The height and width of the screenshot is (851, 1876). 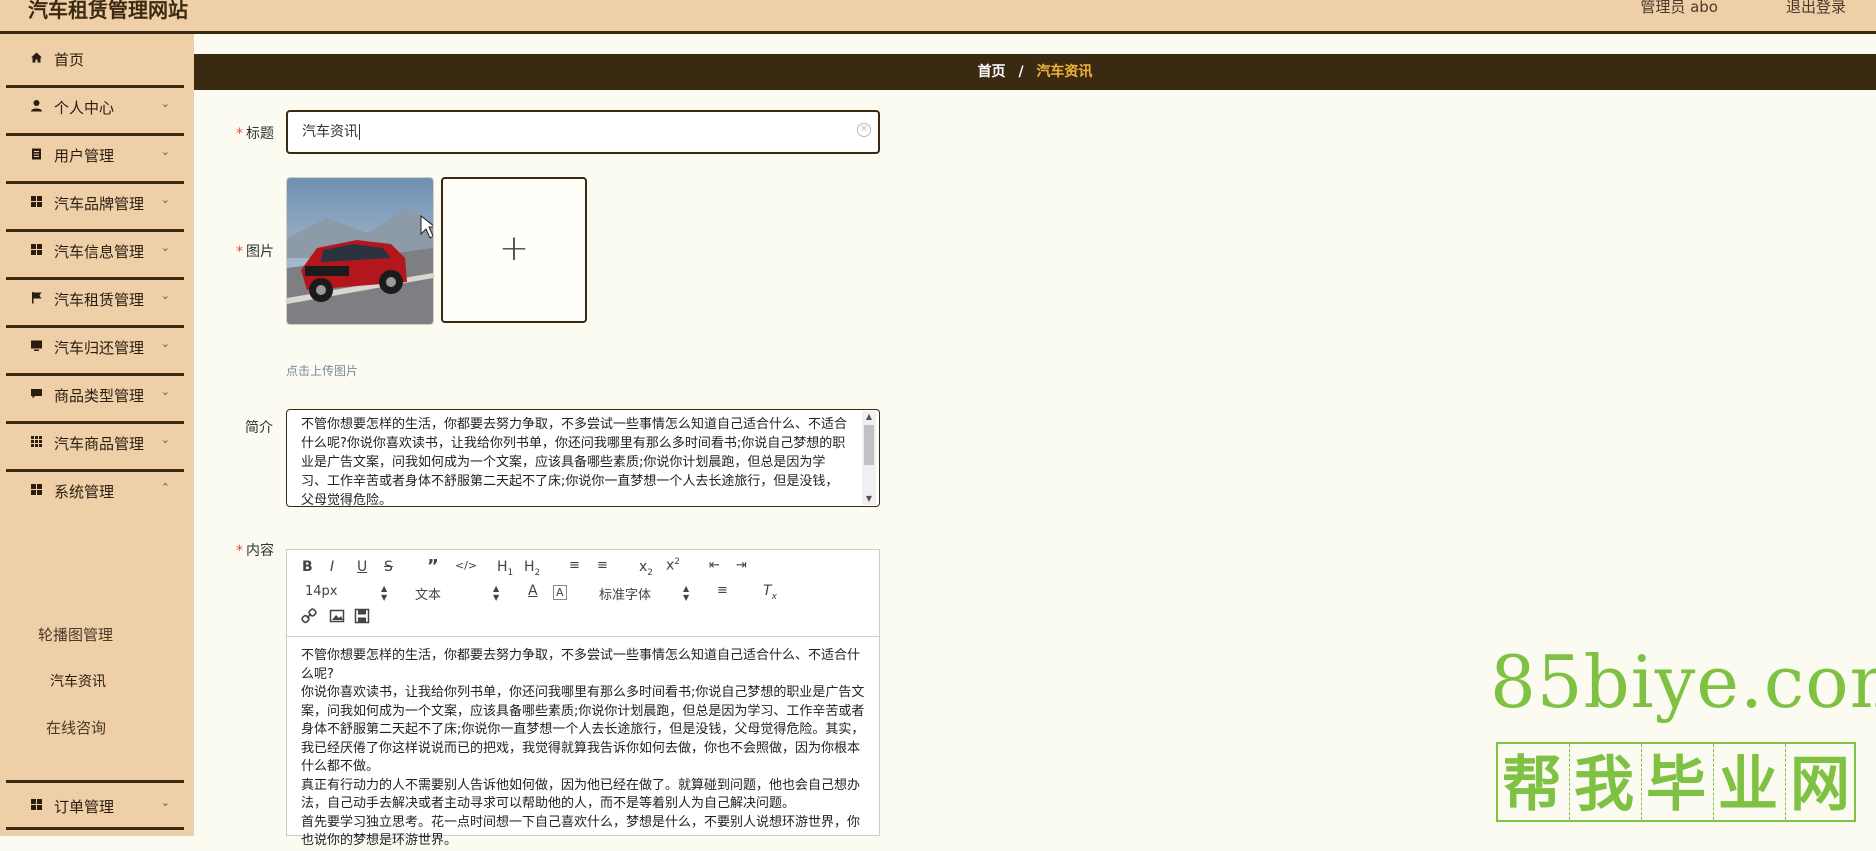 What do you see at coordinates (741, 565) in the screenshot?
I see `indent-icon: ⇥` at bounding box center [741, 565].